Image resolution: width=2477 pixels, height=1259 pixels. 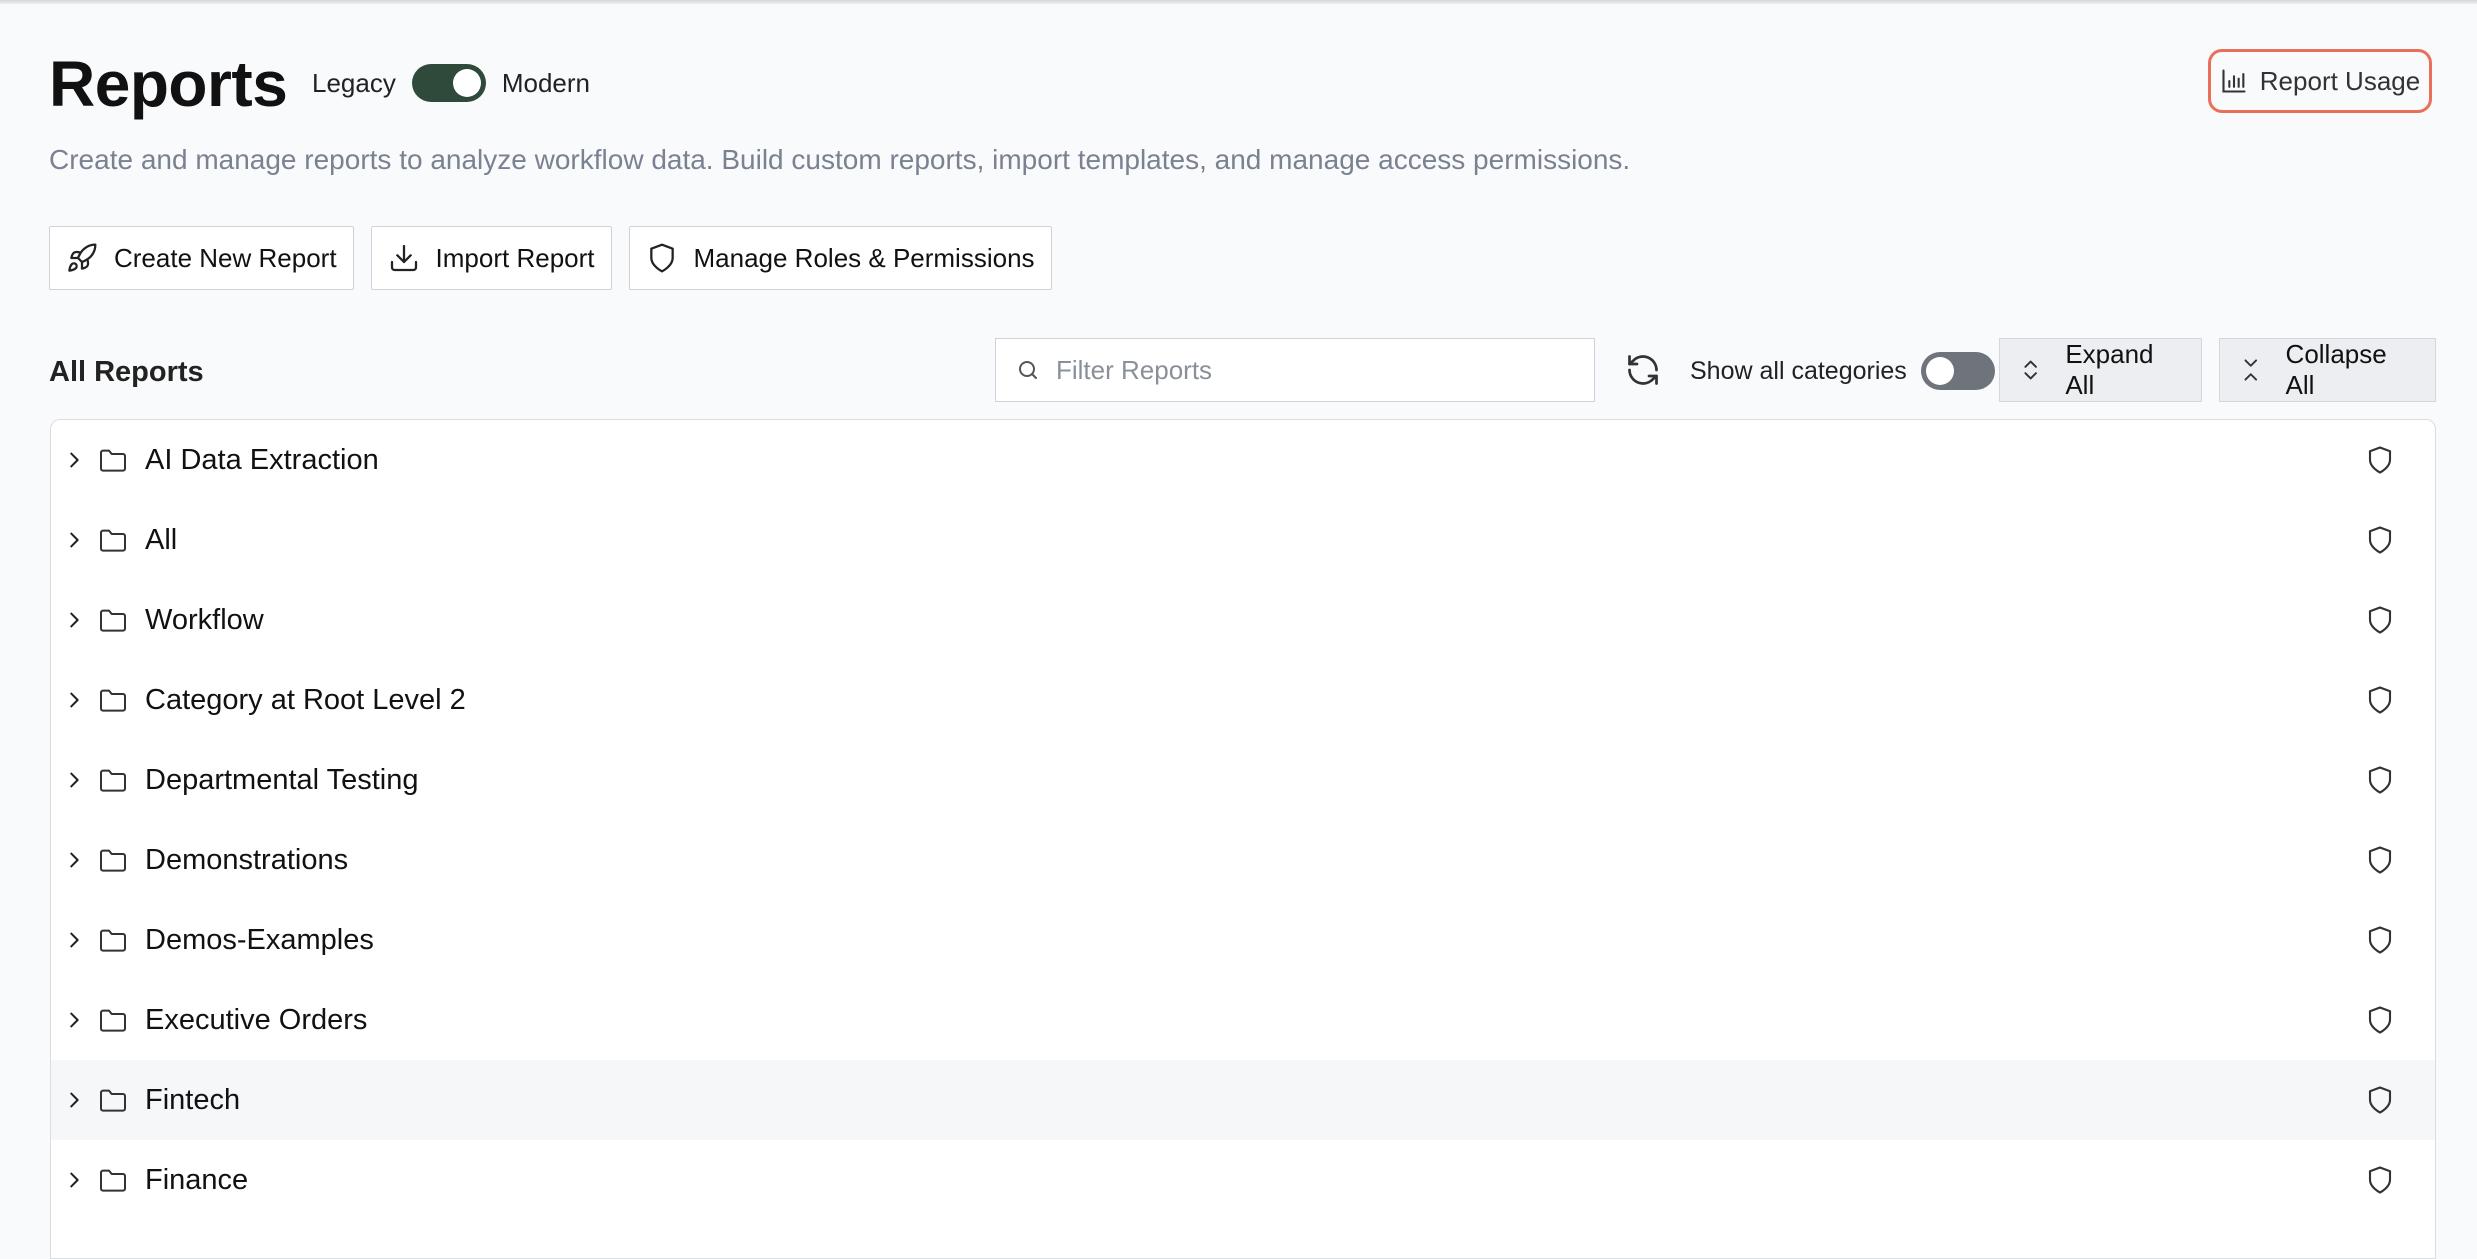 I want to click on import-report-button: Import Report, so click(x=491, y=258).